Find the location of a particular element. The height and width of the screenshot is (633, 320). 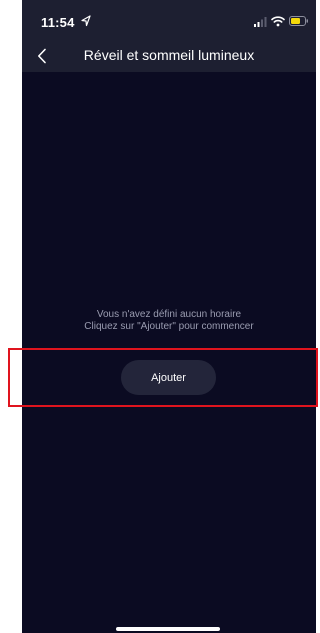

cellular-signal-icon is located at coordinates (260, 22).